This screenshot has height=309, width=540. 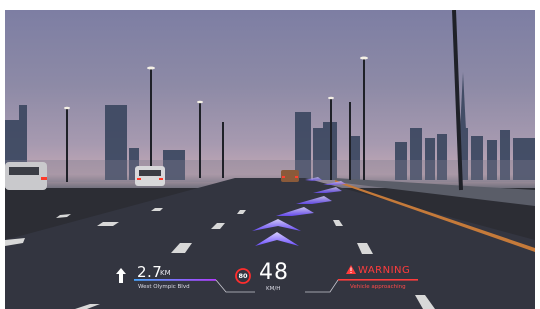 What do you see at coordinates (121, 275) in the screenshot?
I see `straight-arrow-icon` at bounding box center [121, 275].